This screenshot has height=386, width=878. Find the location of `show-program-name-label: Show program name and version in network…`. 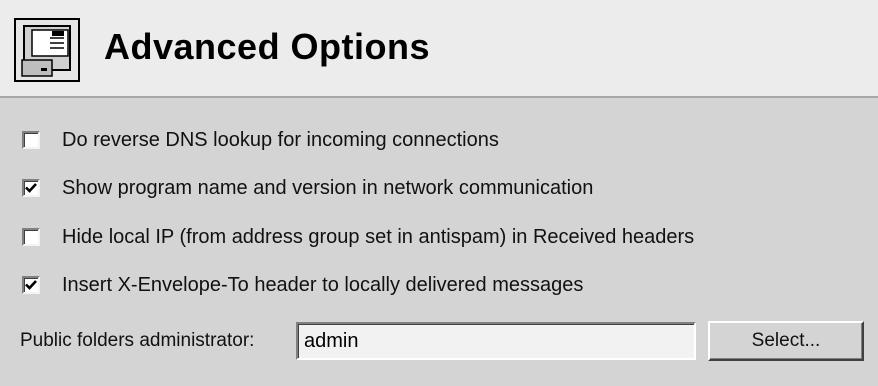

show-program-name-label: Show program name and version in network… is located at coordinates (328, 187).